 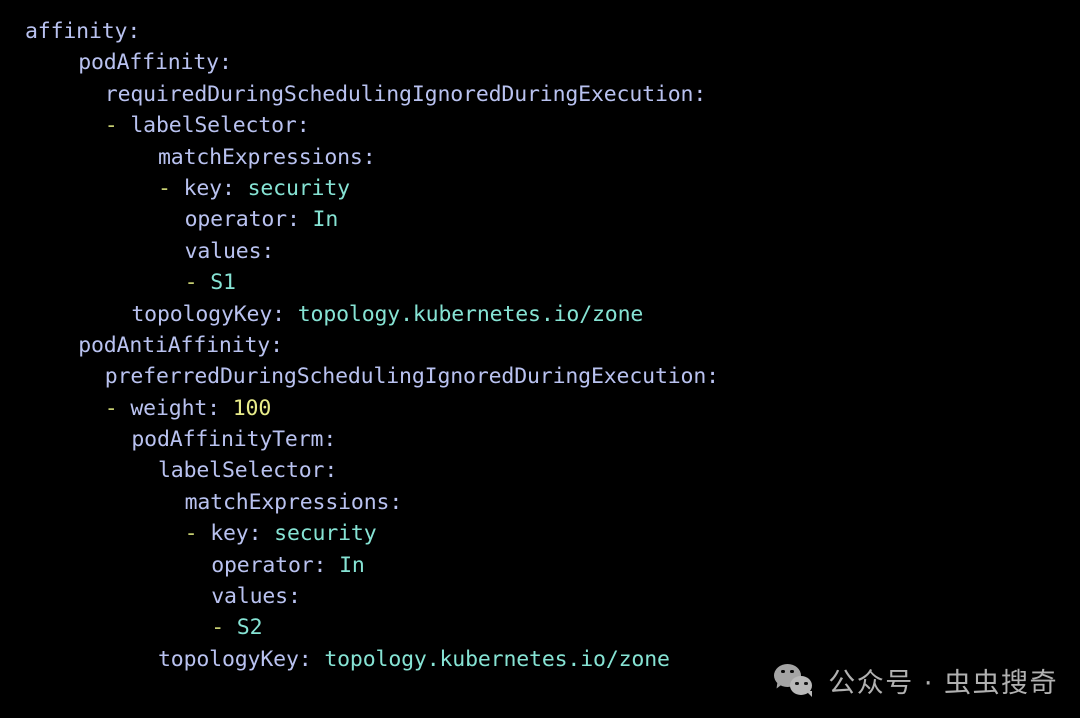 What do you see at coordinates (943, 683) in the screenshot?
I see `watermark-text: 公众号 · 虫虫搜奇` at bounding box center [943, 683].